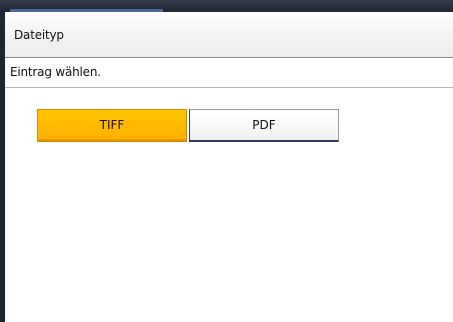 This screenshot has height=322, width=453. I want to click on instruction-bar: Eintrag wählen., so click(229, 73).